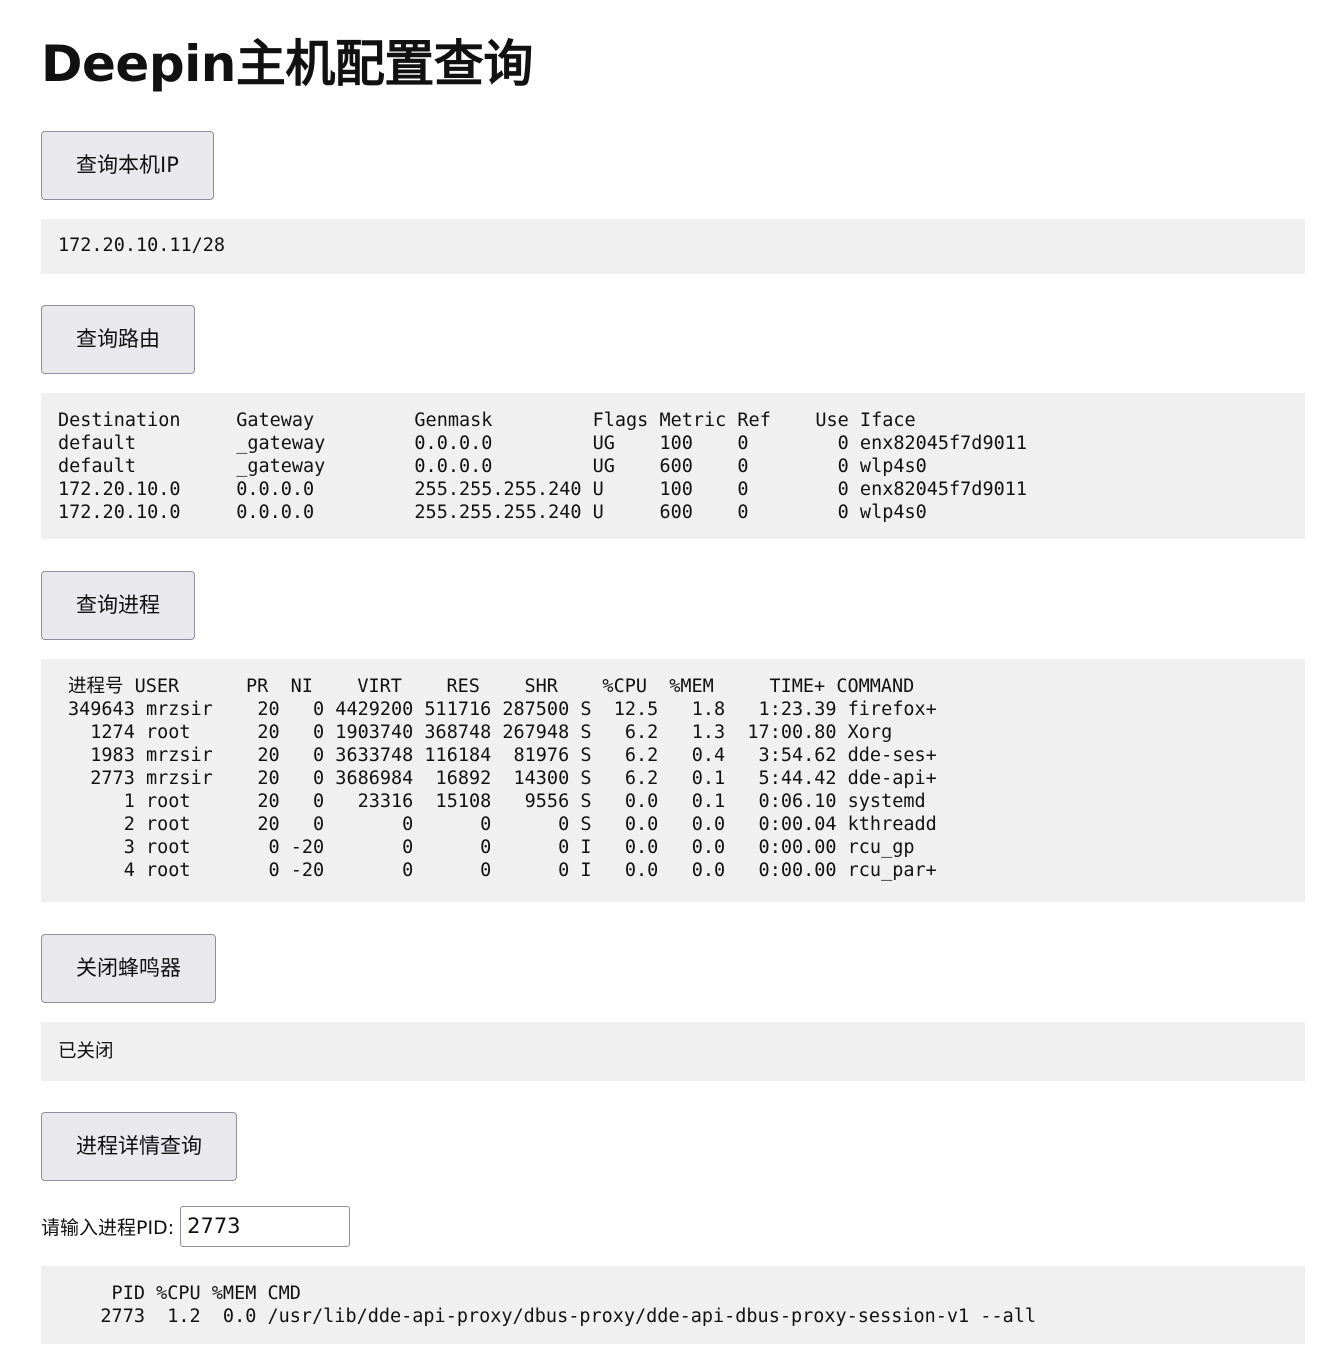 The image size is (1337, 1368). What do you see at coordinates (673, 1226) in the screenshot?
I see `pid-input-row: 请输入进程PID:` at bounding box center [673, 1226].